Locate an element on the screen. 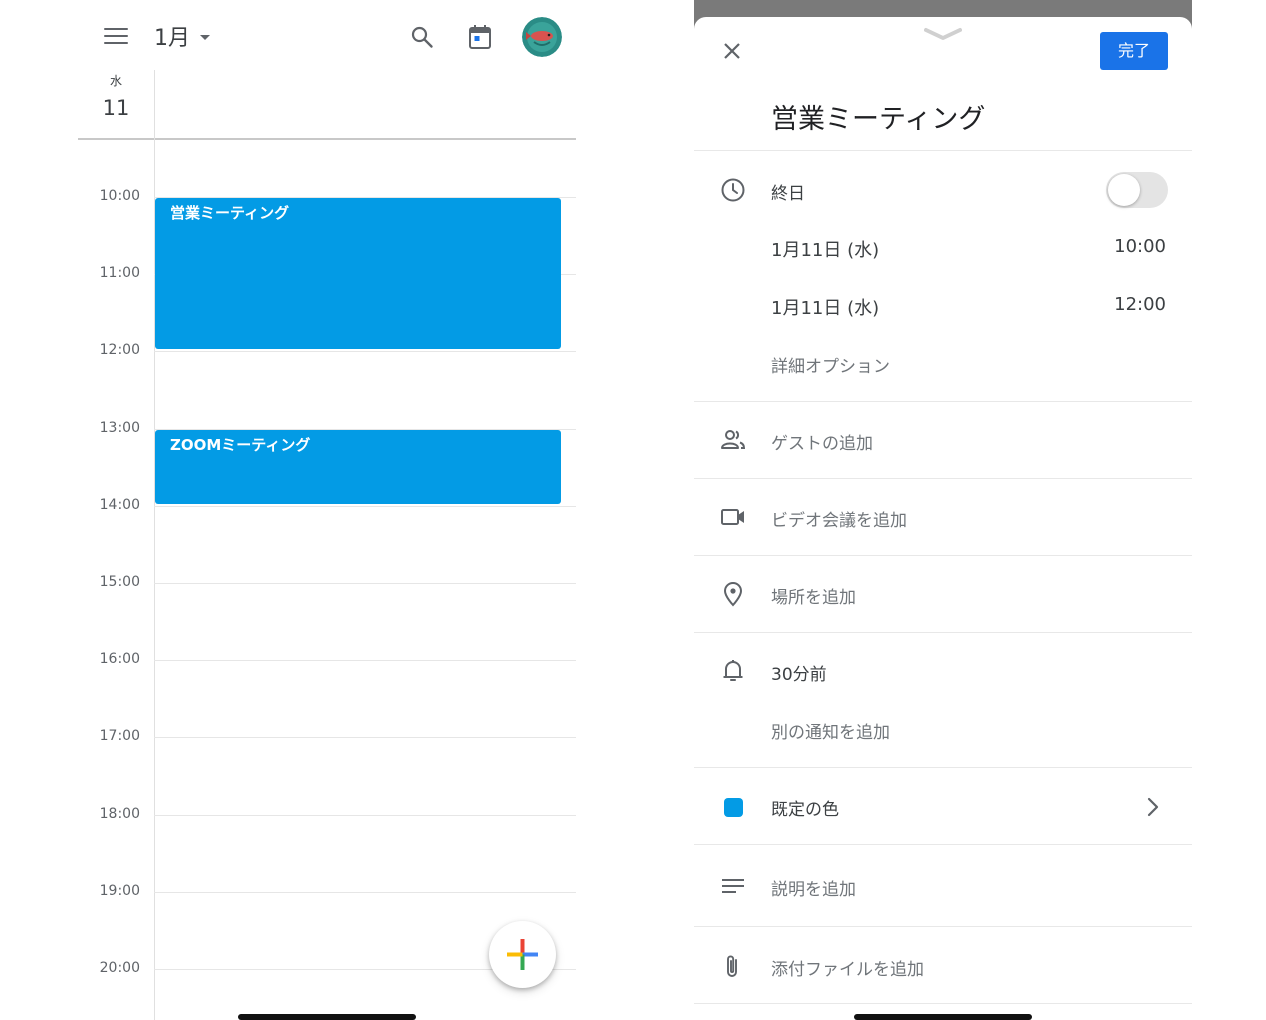 The width and height of the screenshot is (1266, 1020). more-options-link: 詳細オプション is located at coordinates (830, 364).